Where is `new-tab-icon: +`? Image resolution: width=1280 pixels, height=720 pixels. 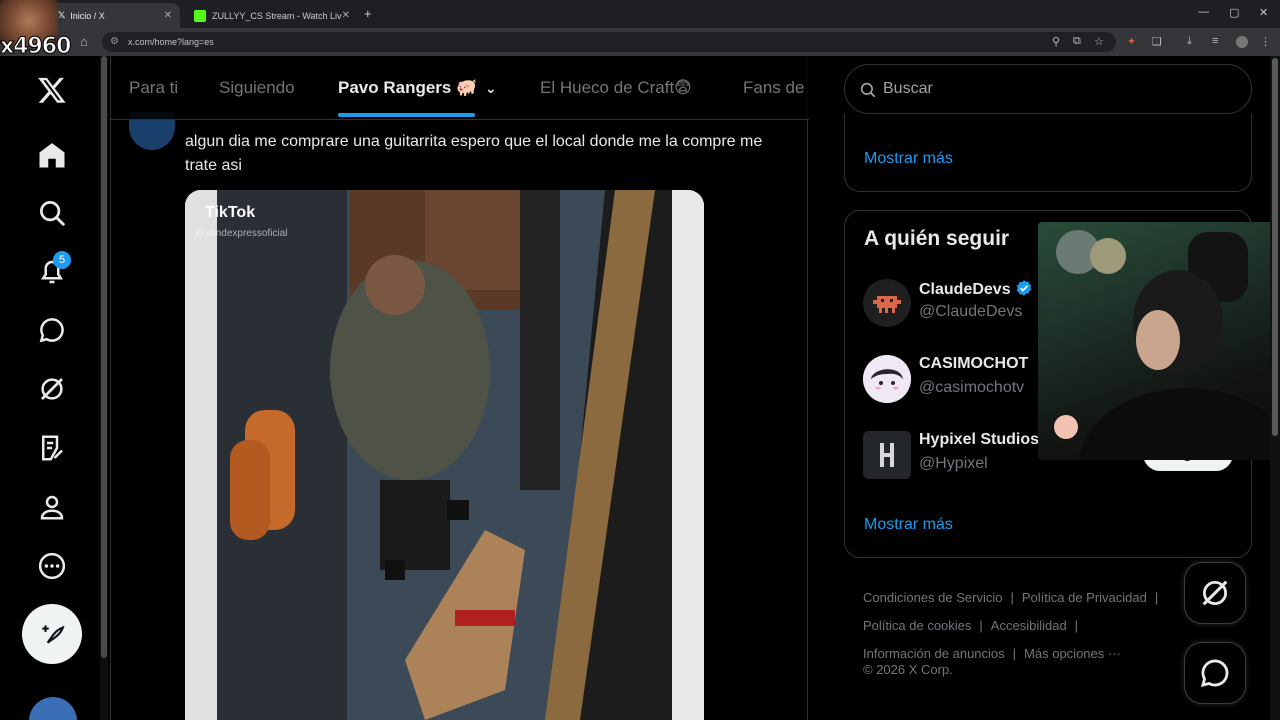
new-tab-icon: + is located at coordinates (368, 13).